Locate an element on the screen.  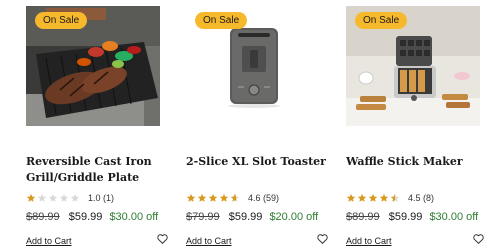
product-rating: 4.5 (8) is located at coordinates (390, 198).